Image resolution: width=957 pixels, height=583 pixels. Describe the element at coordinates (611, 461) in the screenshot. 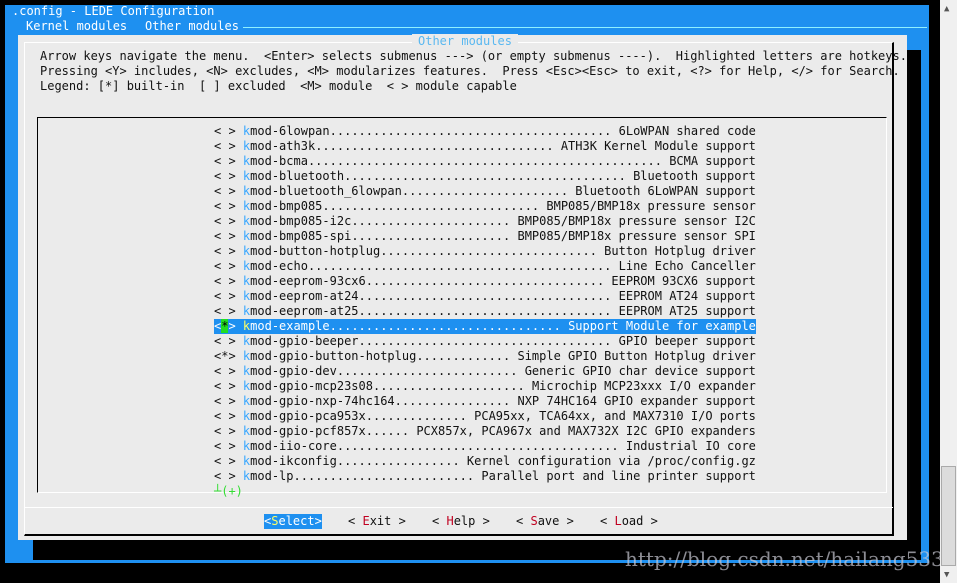

I see `item-description: Kernel configuration via /proc/config.gz` at that location.